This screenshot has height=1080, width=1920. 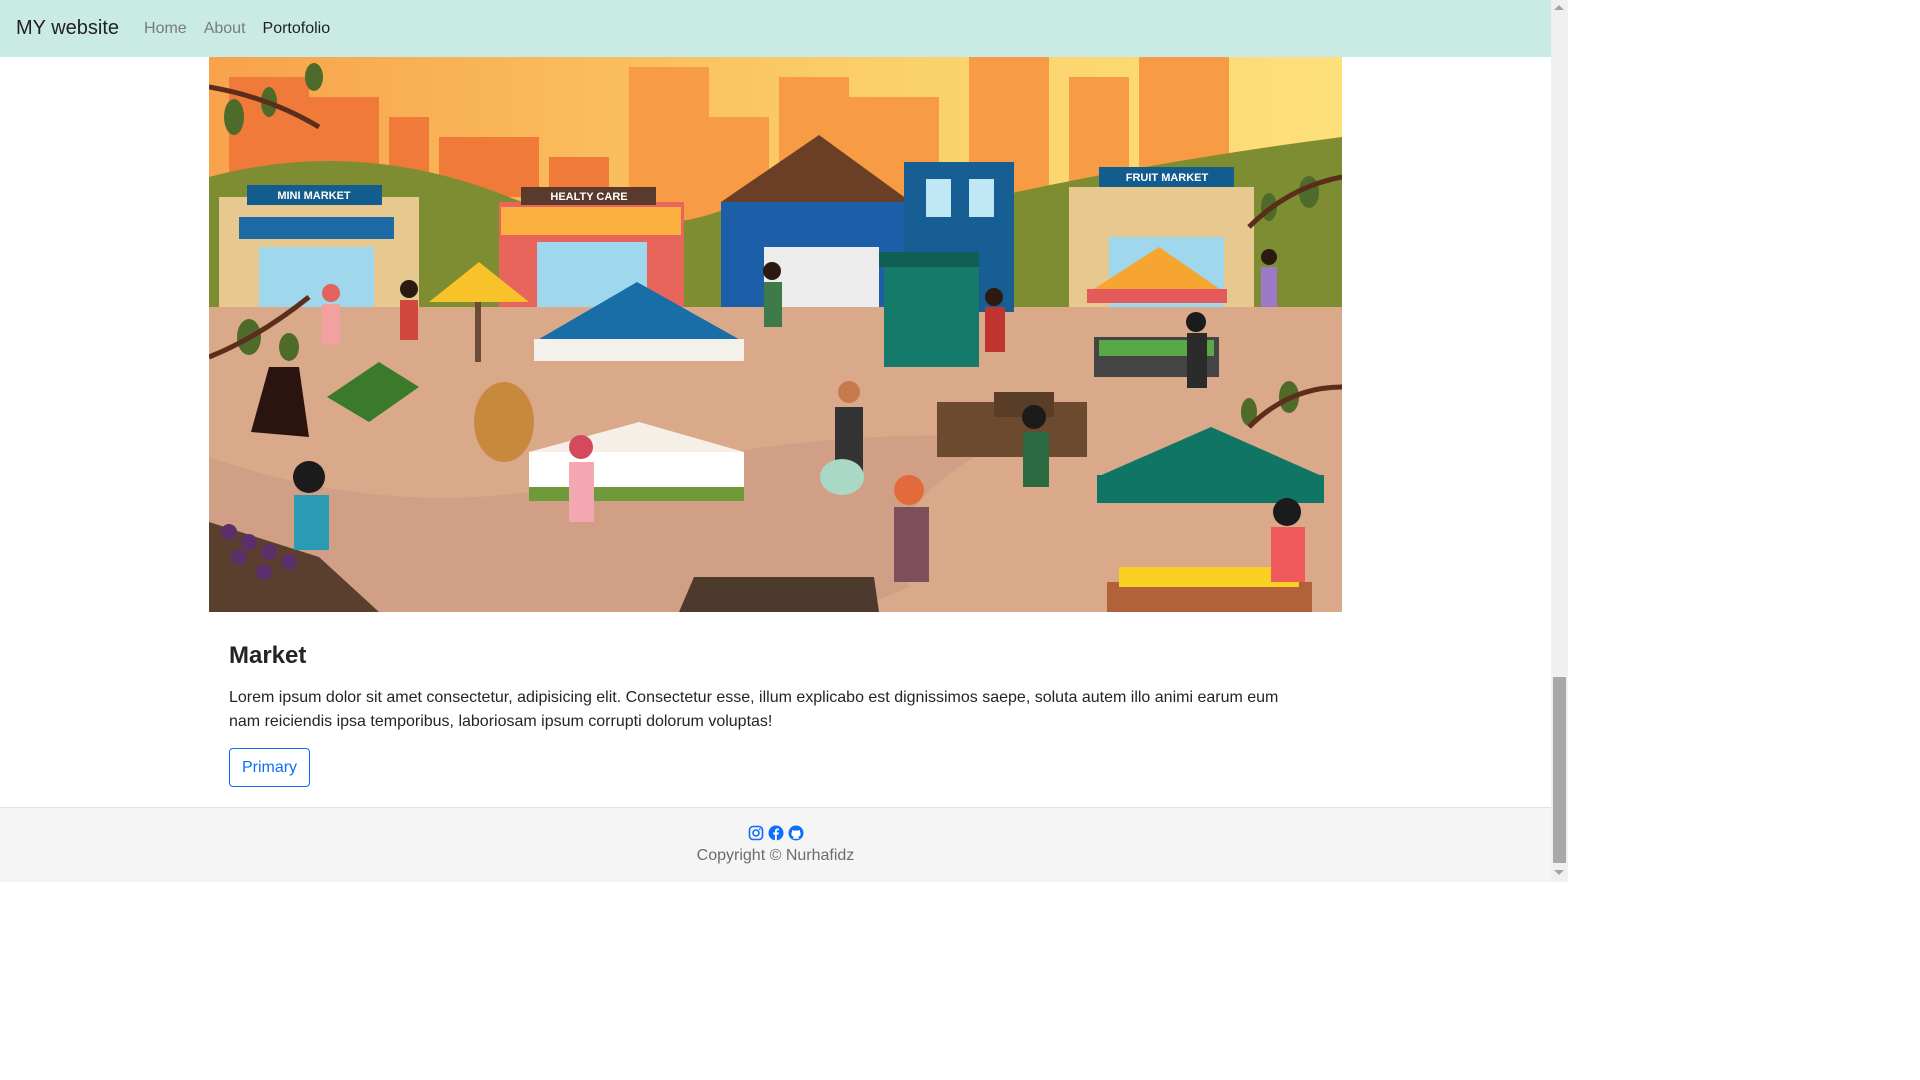 I want to click on nav-link-about: About, so click(x=225, y=29).